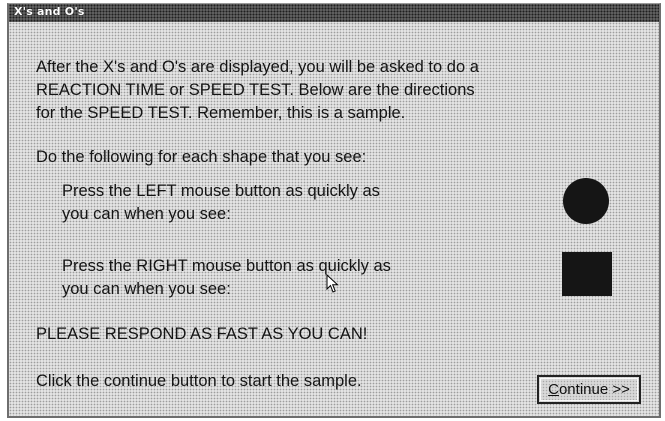  I want to click on title-bar: X's and O's, so click(334, 13).